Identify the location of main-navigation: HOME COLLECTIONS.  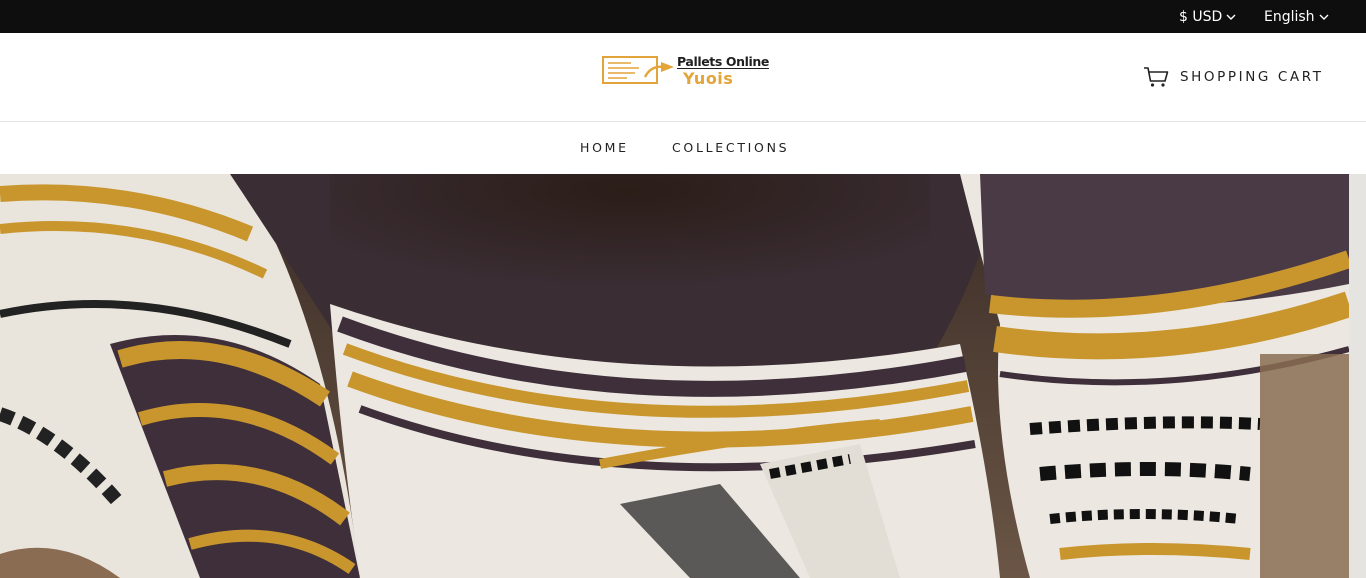
(683, 148).